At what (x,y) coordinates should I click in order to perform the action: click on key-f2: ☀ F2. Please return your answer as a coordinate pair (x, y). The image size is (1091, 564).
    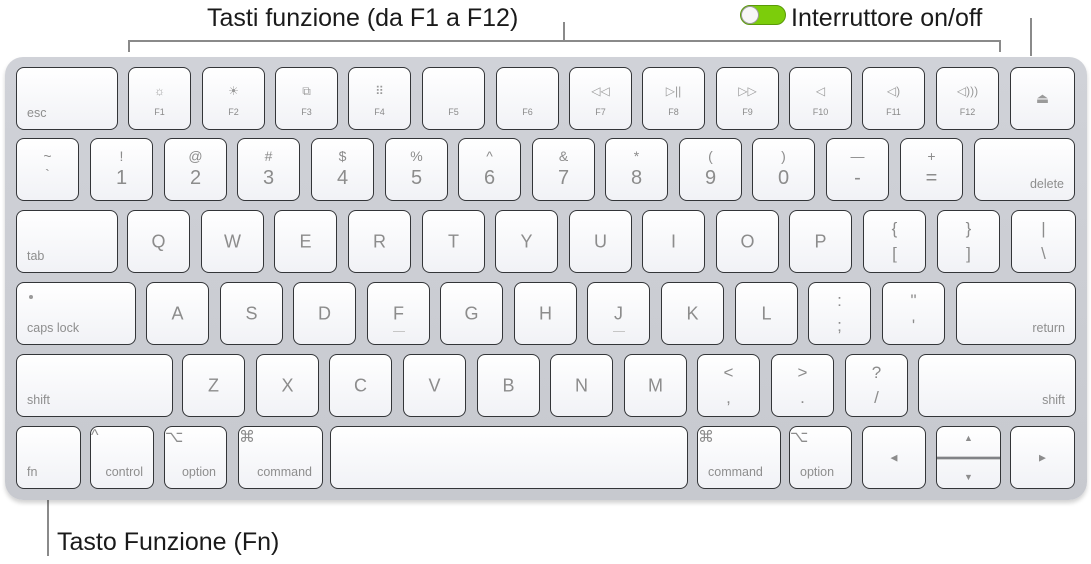
    Looking at the image, I should click on (233, 98).